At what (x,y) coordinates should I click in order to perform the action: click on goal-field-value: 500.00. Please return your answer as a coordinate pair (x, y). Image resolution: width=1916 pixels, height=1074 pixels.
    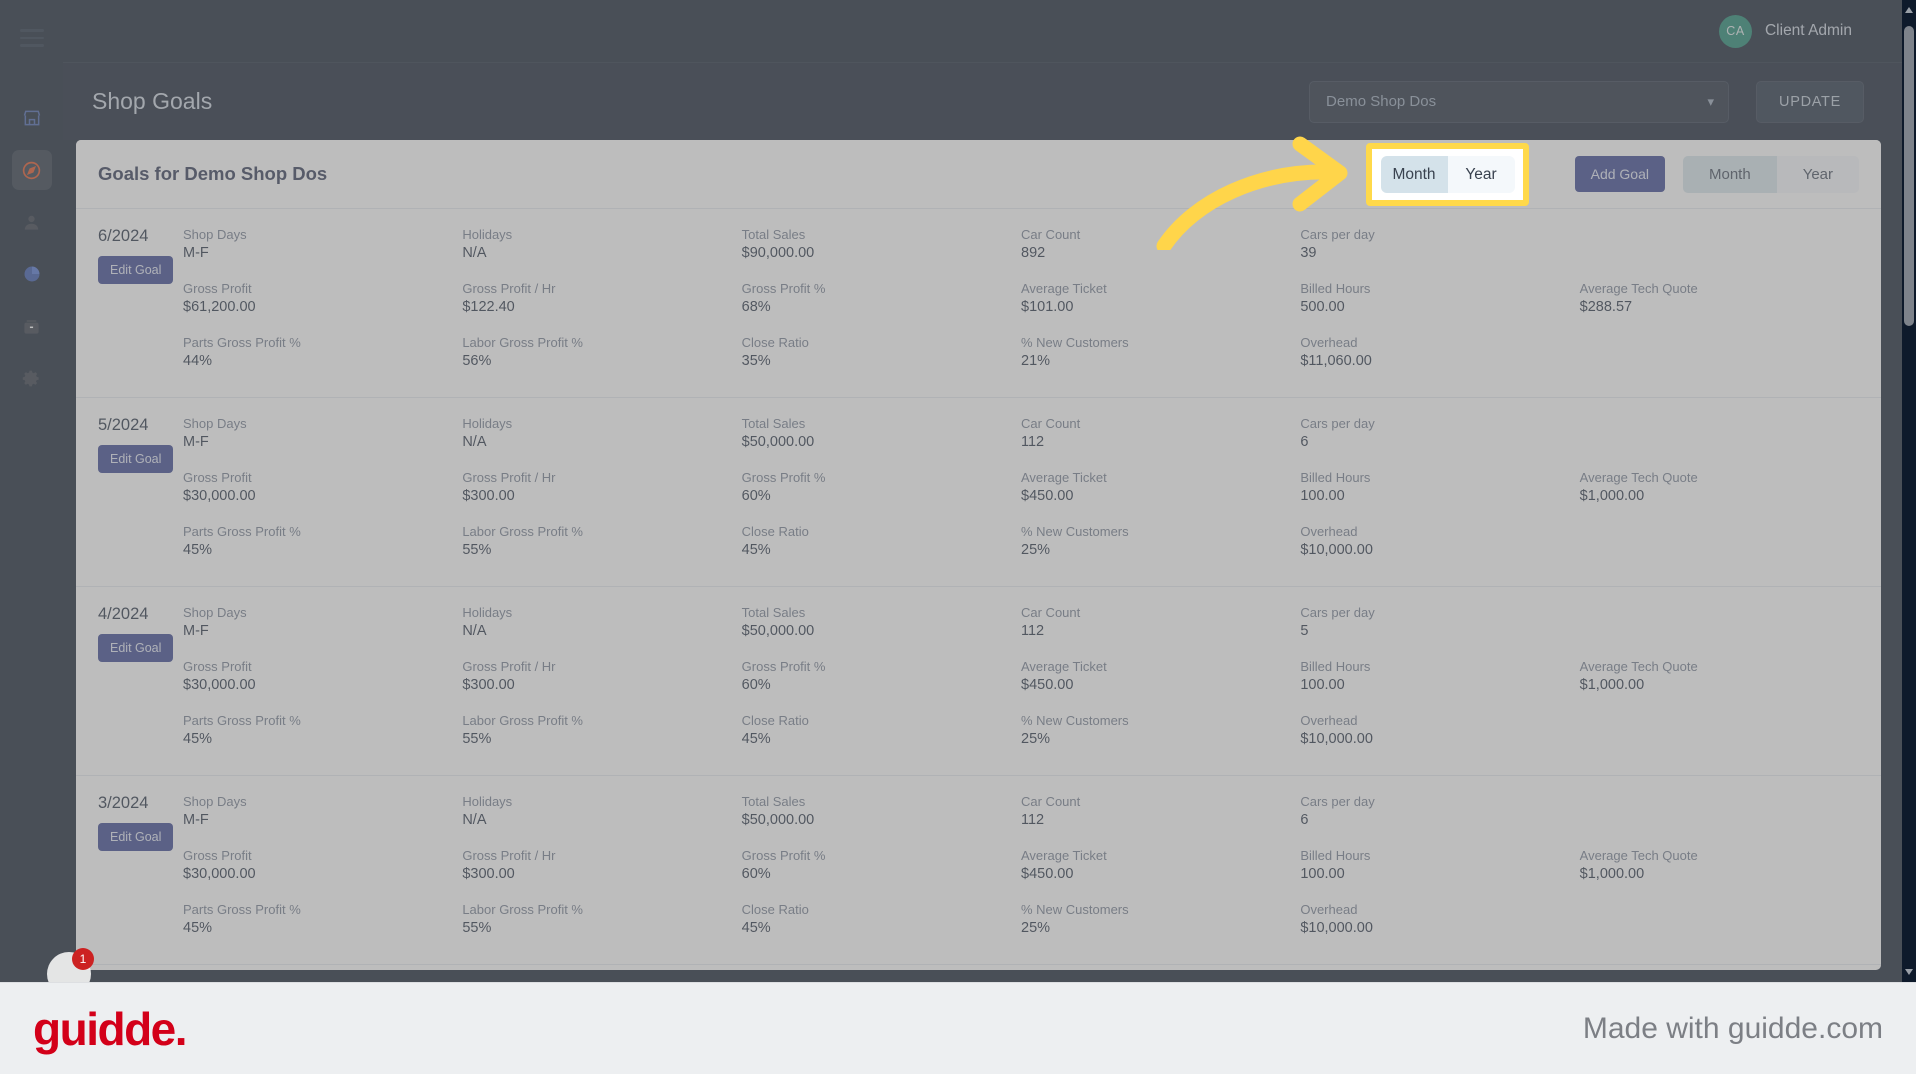
    Looking at the image, I should click on (1322, 307).